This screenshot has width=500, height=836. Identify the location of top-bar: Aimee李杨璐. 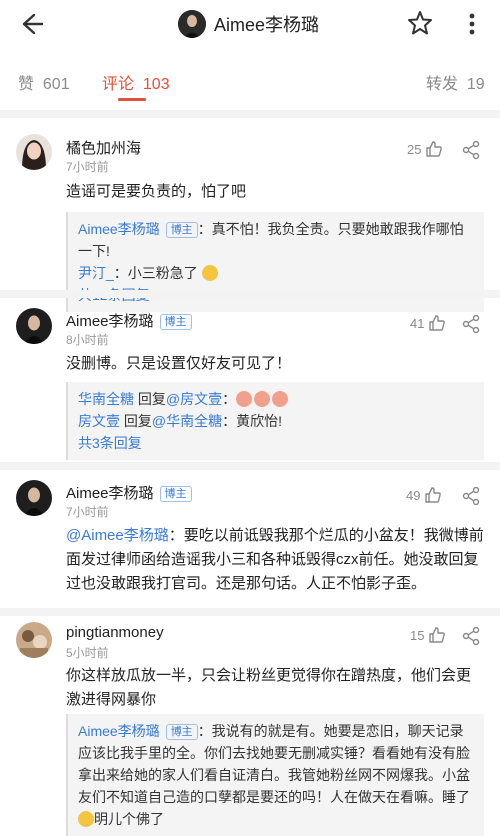
(250, 24).